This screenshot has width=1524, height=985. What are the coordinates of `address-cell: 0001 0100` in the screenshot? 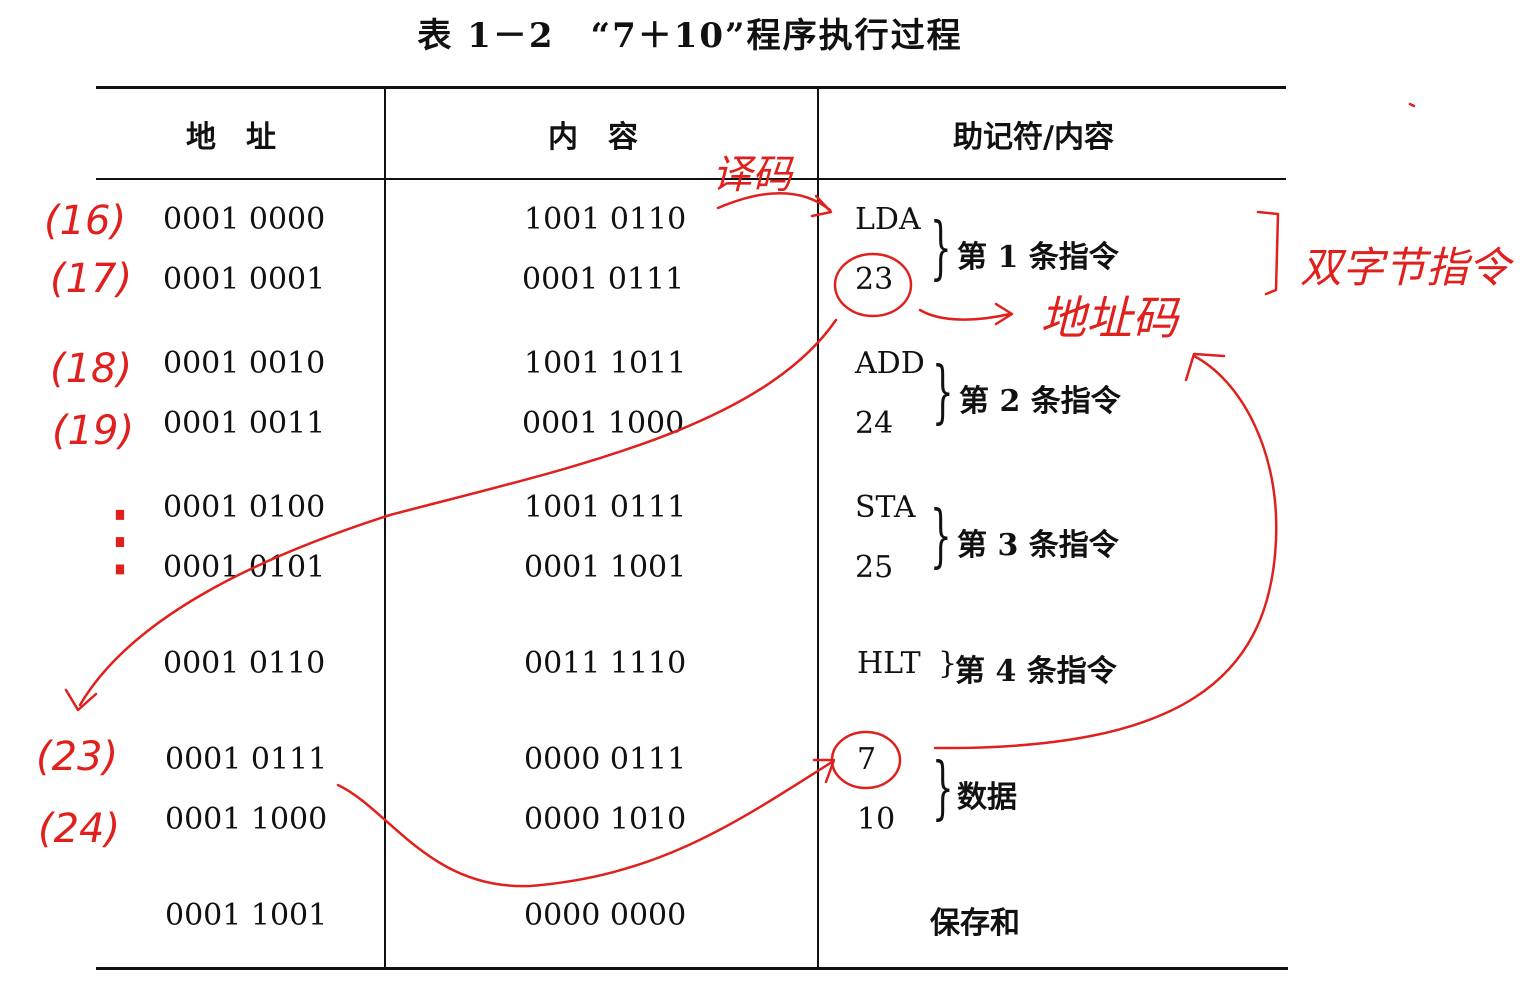 It's located at (244, 507).